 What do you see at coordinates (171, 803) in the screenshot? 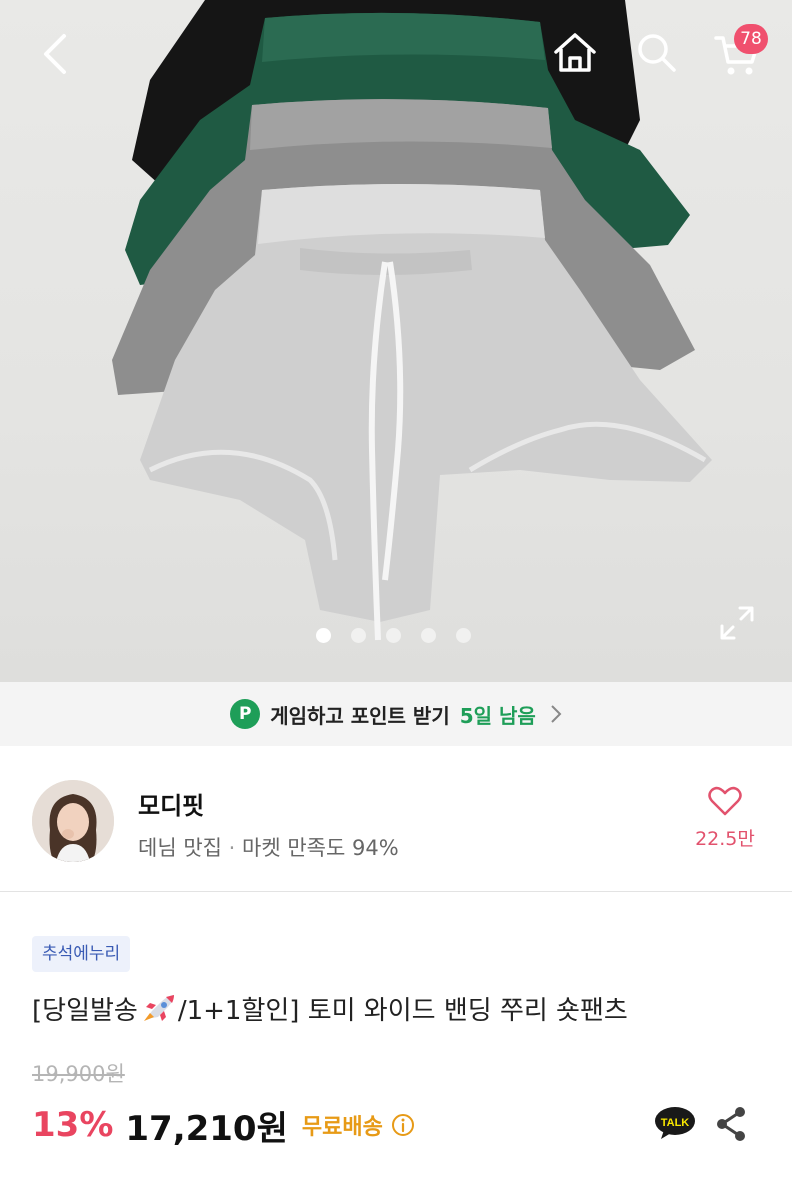
I see `seller-name: 모디핏` at bounding box center [171, 803].